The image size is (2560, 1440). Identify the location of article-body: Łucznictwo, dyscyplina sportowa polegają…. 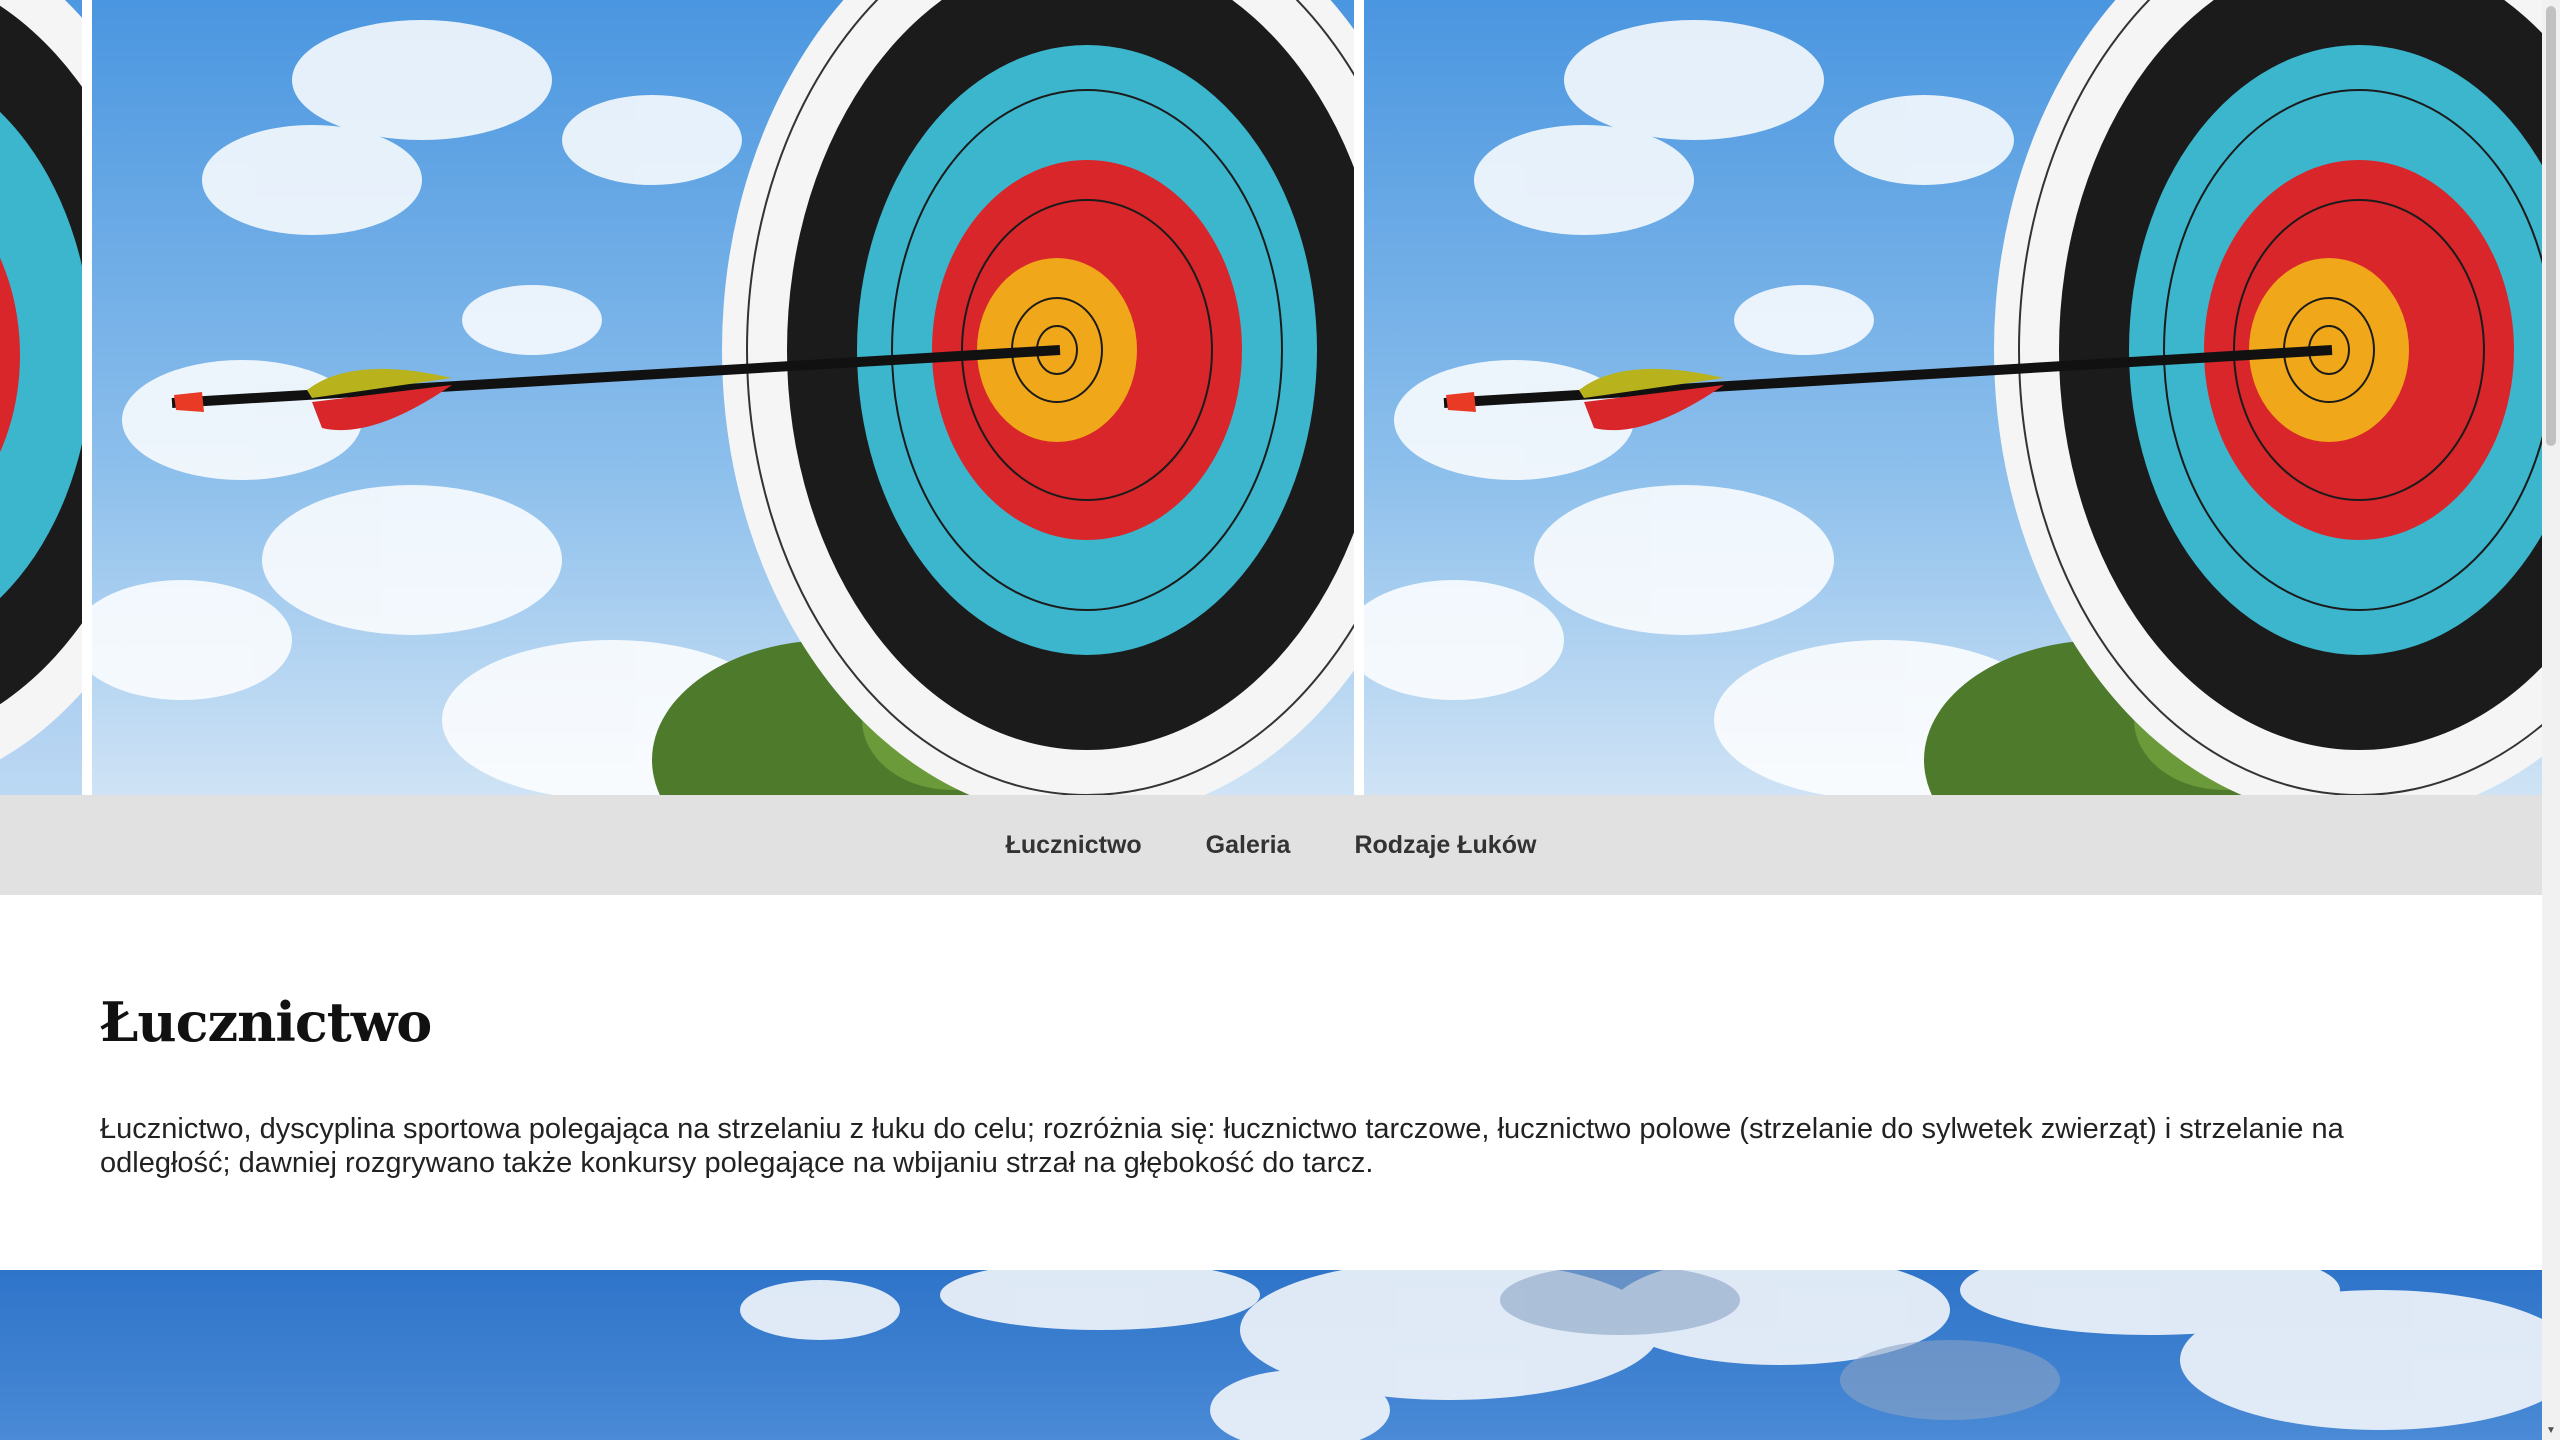
(1222, 1146).